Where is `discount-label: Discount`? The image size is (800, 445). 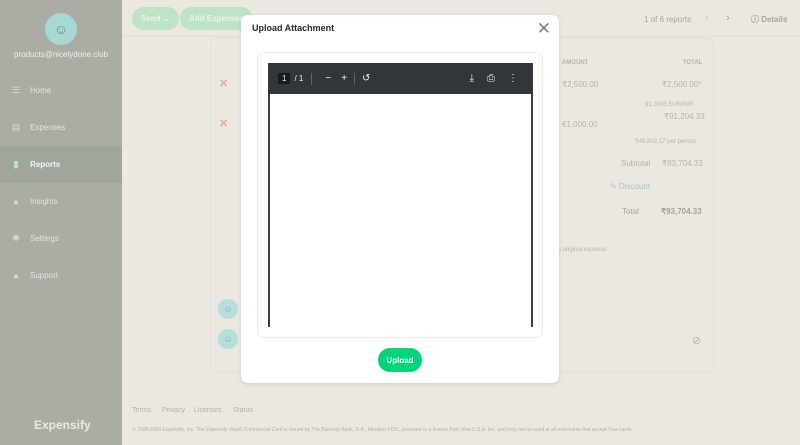 discount-label: Discount is located at coordinates (634, 186).